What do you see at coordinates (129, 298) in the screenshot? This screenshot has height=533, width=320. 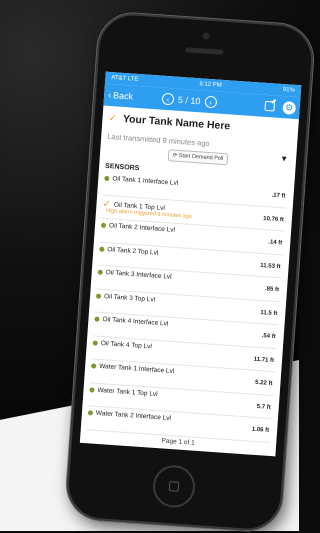 I see `sensor-label: Oil Tank 3 Top Lvl` at bounding box center [129, 298].